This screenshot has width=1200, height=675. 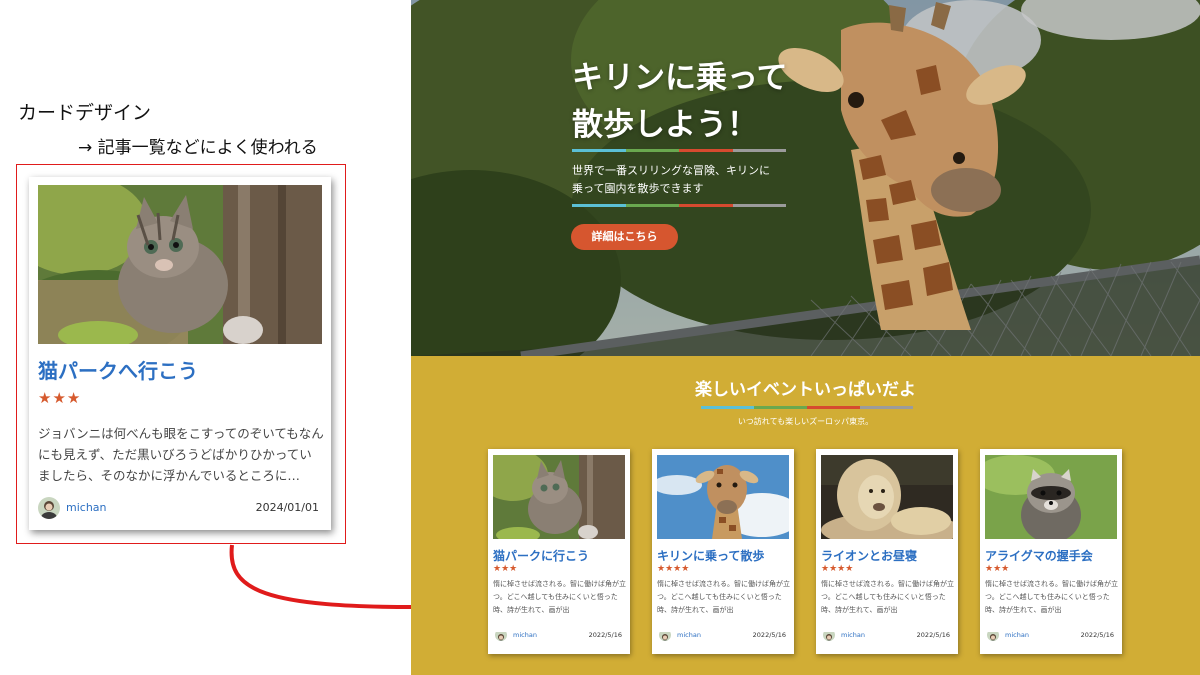 What do you see at coordinates (805, 421) in the screenshot?
I see `section-subtitle: いつ訪れても楽しいズーロッパ東京。` at bounding box center [805, 421].